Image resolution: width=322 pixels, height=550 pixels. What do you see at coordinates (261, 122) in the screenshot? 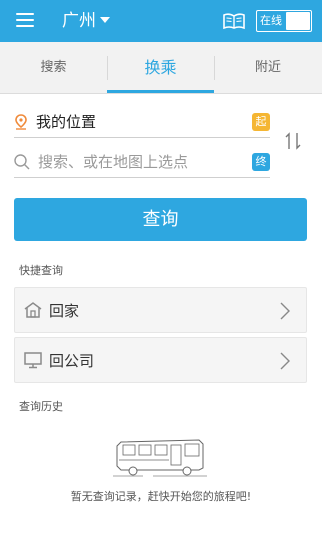
I see `start-badge: 起` at bounding box center [261, 122].